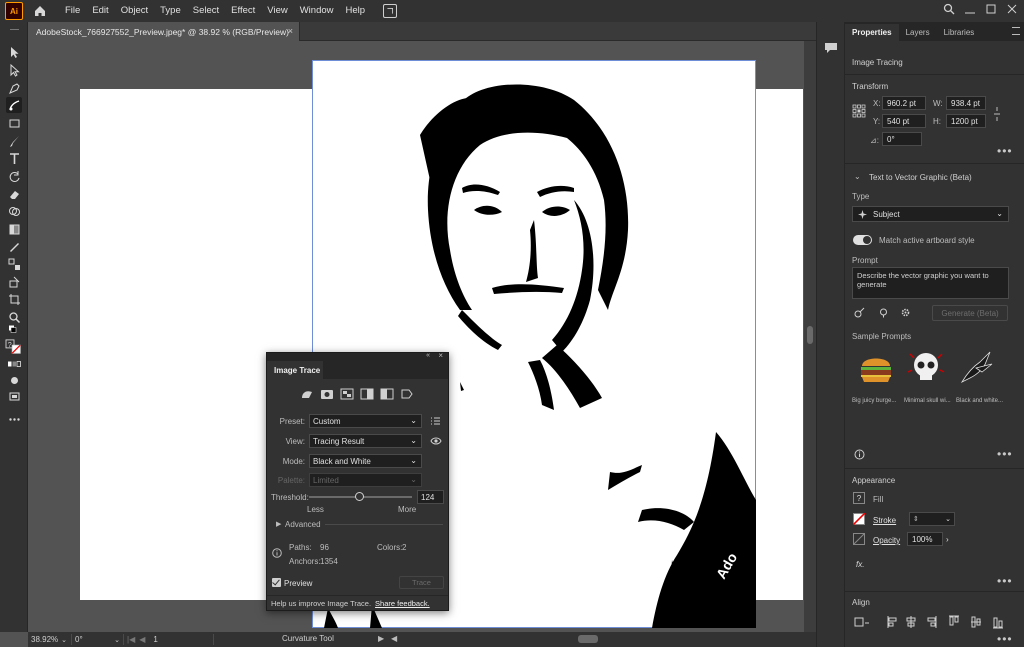 The image size is (1024, 647). What do you see at coordinates (14, 419) in the screenshot?
I see `more-tools-icon` at bounding box center [14, 419].